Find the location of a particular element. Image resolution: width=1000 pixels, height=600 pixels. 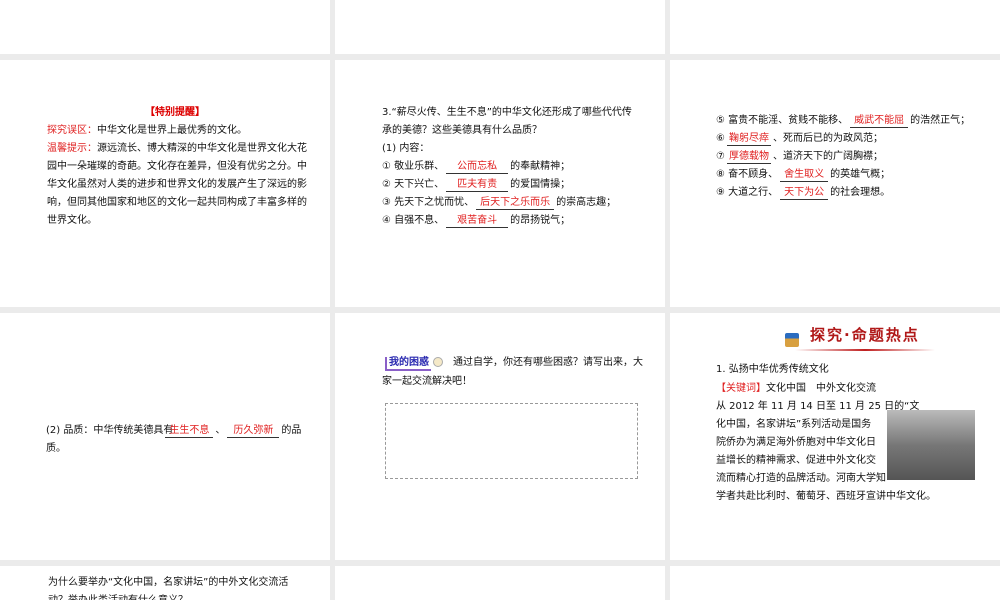

question-text: 为什么要举办“文化中国，名家讲坛”的中外文化交流活 is located at coordinates (168, 582).